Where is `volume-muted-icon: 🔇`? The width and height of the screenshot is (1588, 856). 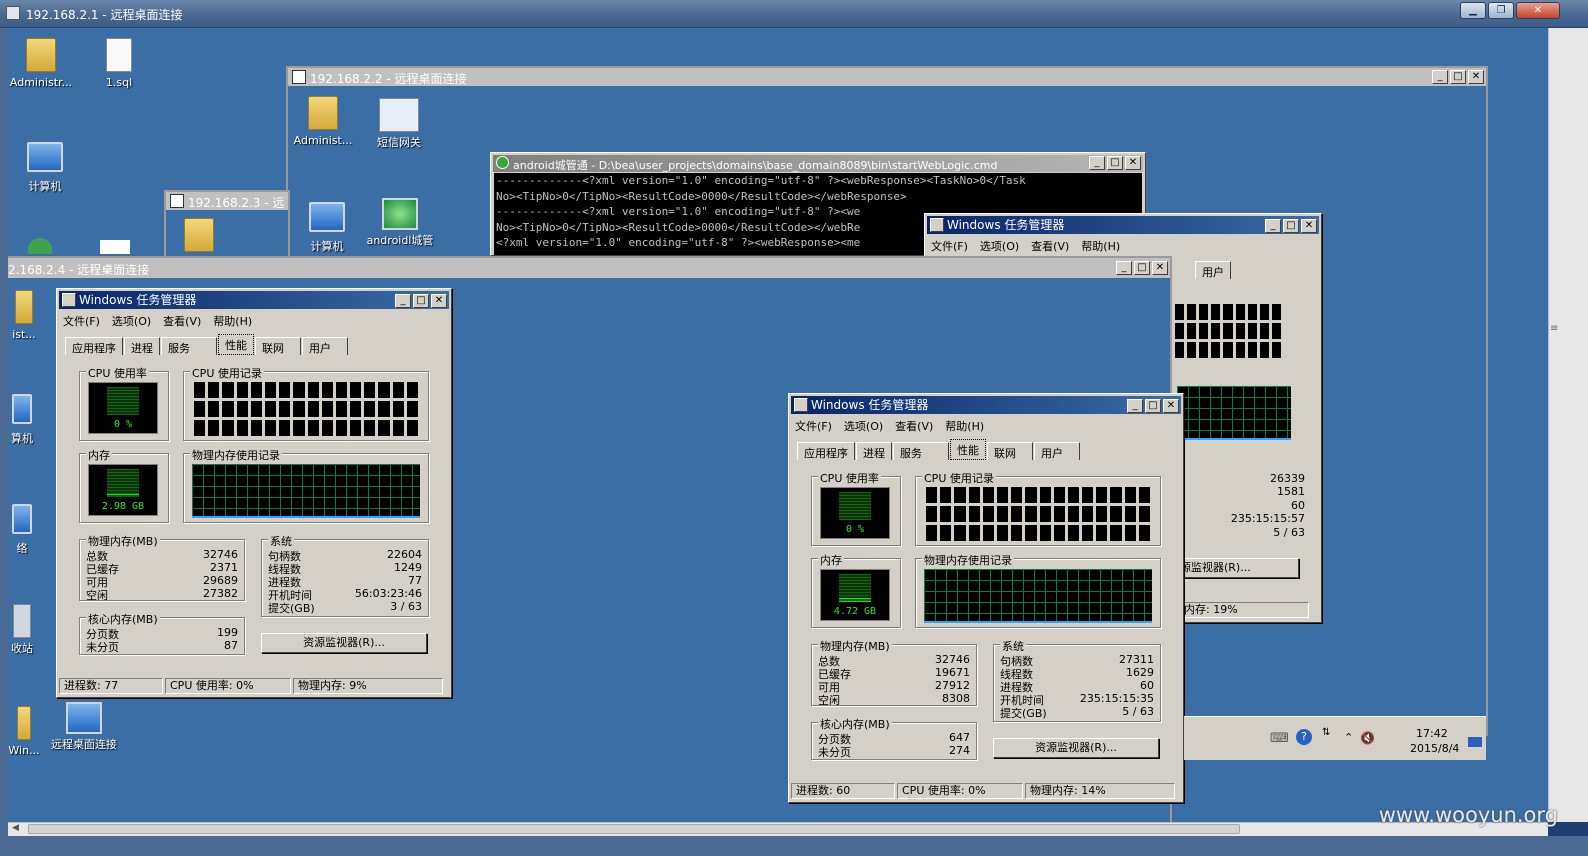
volume-muted-icon: 🔇 is located at coordinates (1367, 738).